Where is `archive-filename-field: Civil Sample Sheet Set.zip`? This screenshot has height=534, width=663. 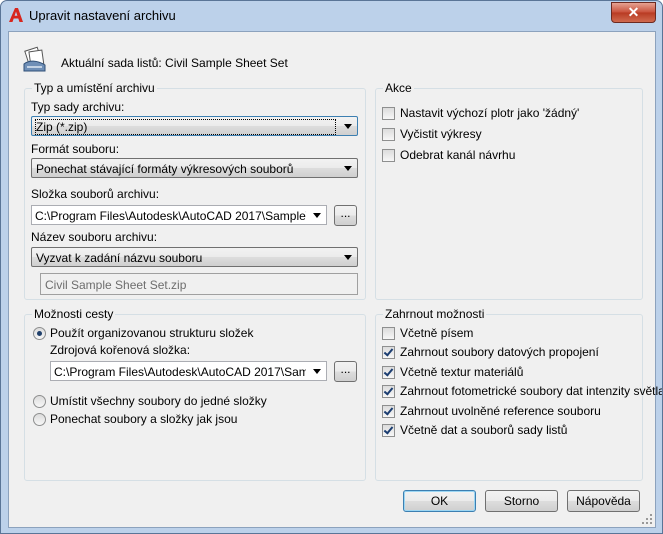 archive-filename-field: Civil Sample Sheet Set.zip is located at coordinates (199, 284).